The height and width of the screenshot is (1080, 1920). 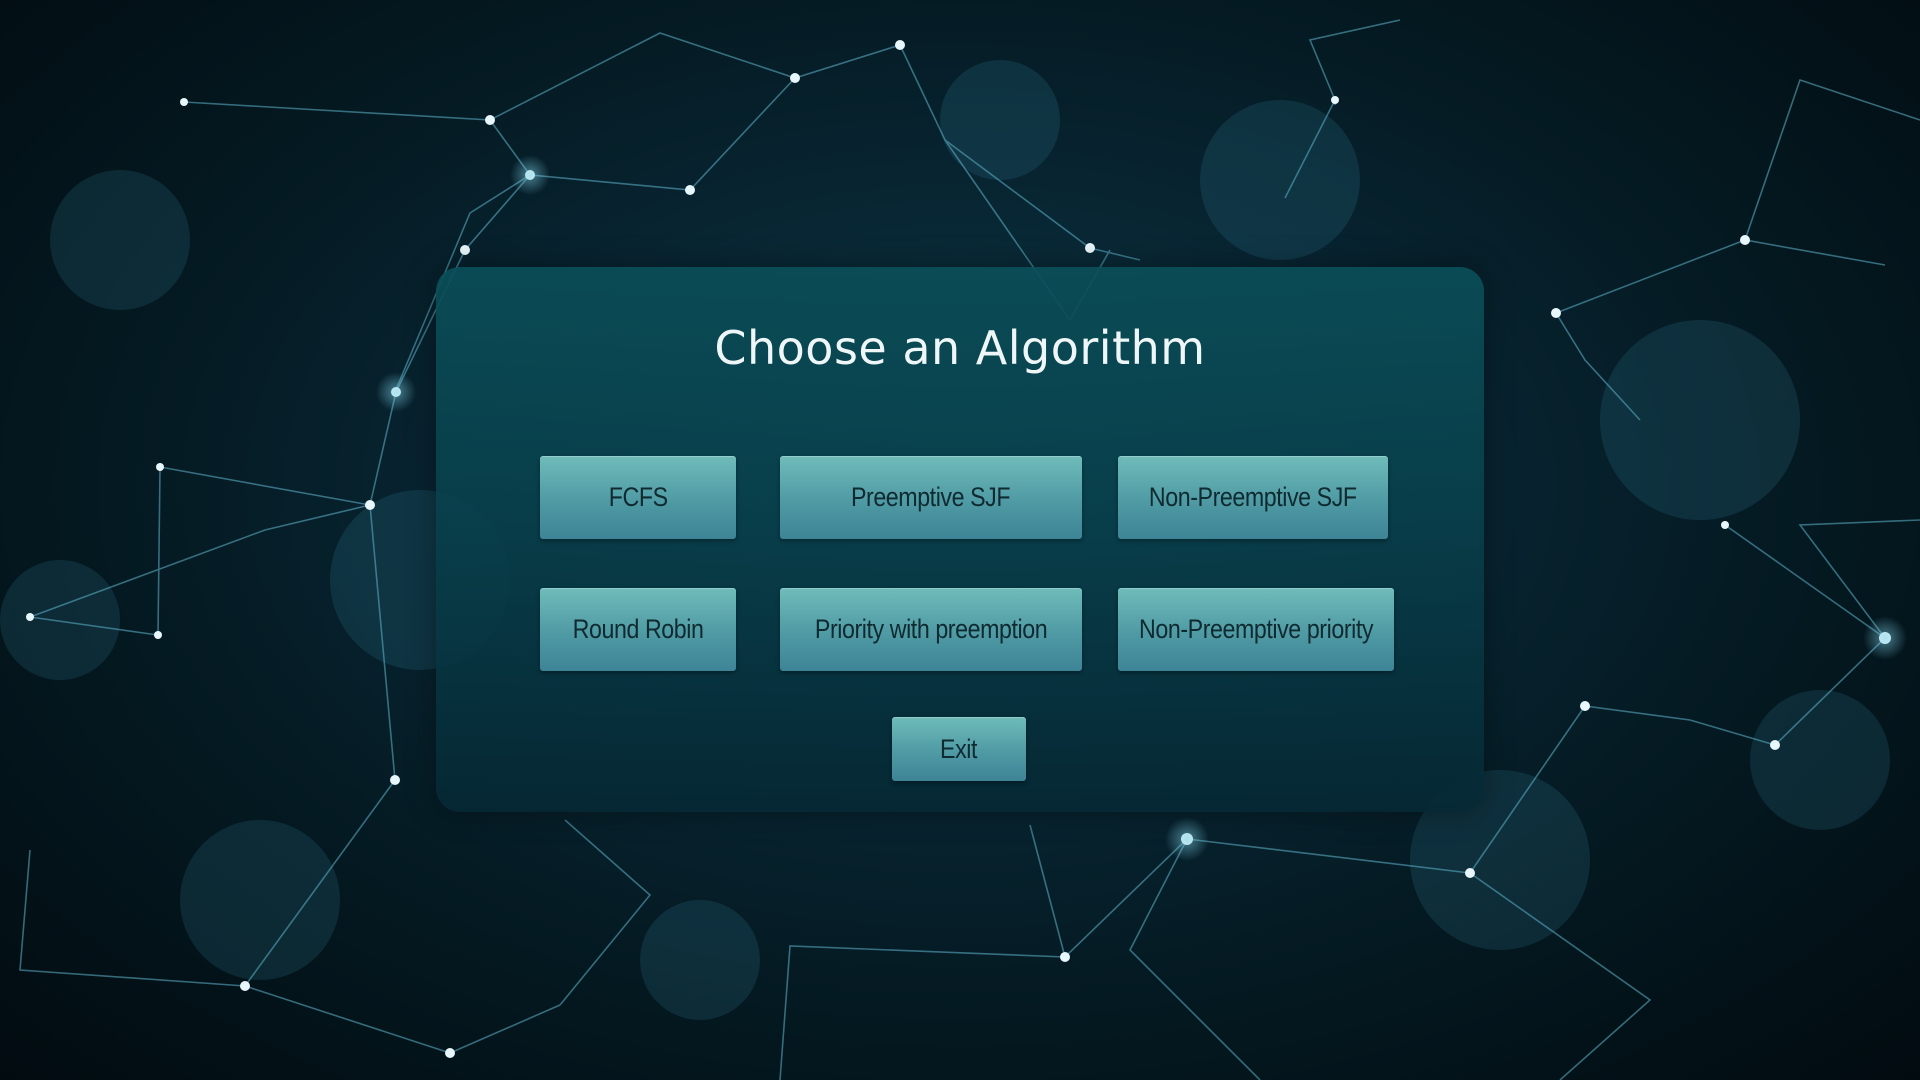 I want to click on preemptive-sjf-button-label: Preemptive SJF, so click(x=931, y=497).